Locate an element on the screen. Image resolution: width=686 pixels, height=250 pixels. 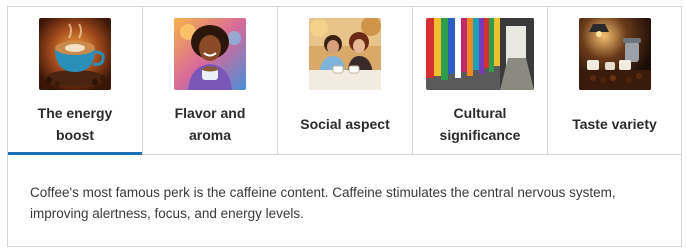
colorful-flags-corridor-image is located at coordinates (480, 54).